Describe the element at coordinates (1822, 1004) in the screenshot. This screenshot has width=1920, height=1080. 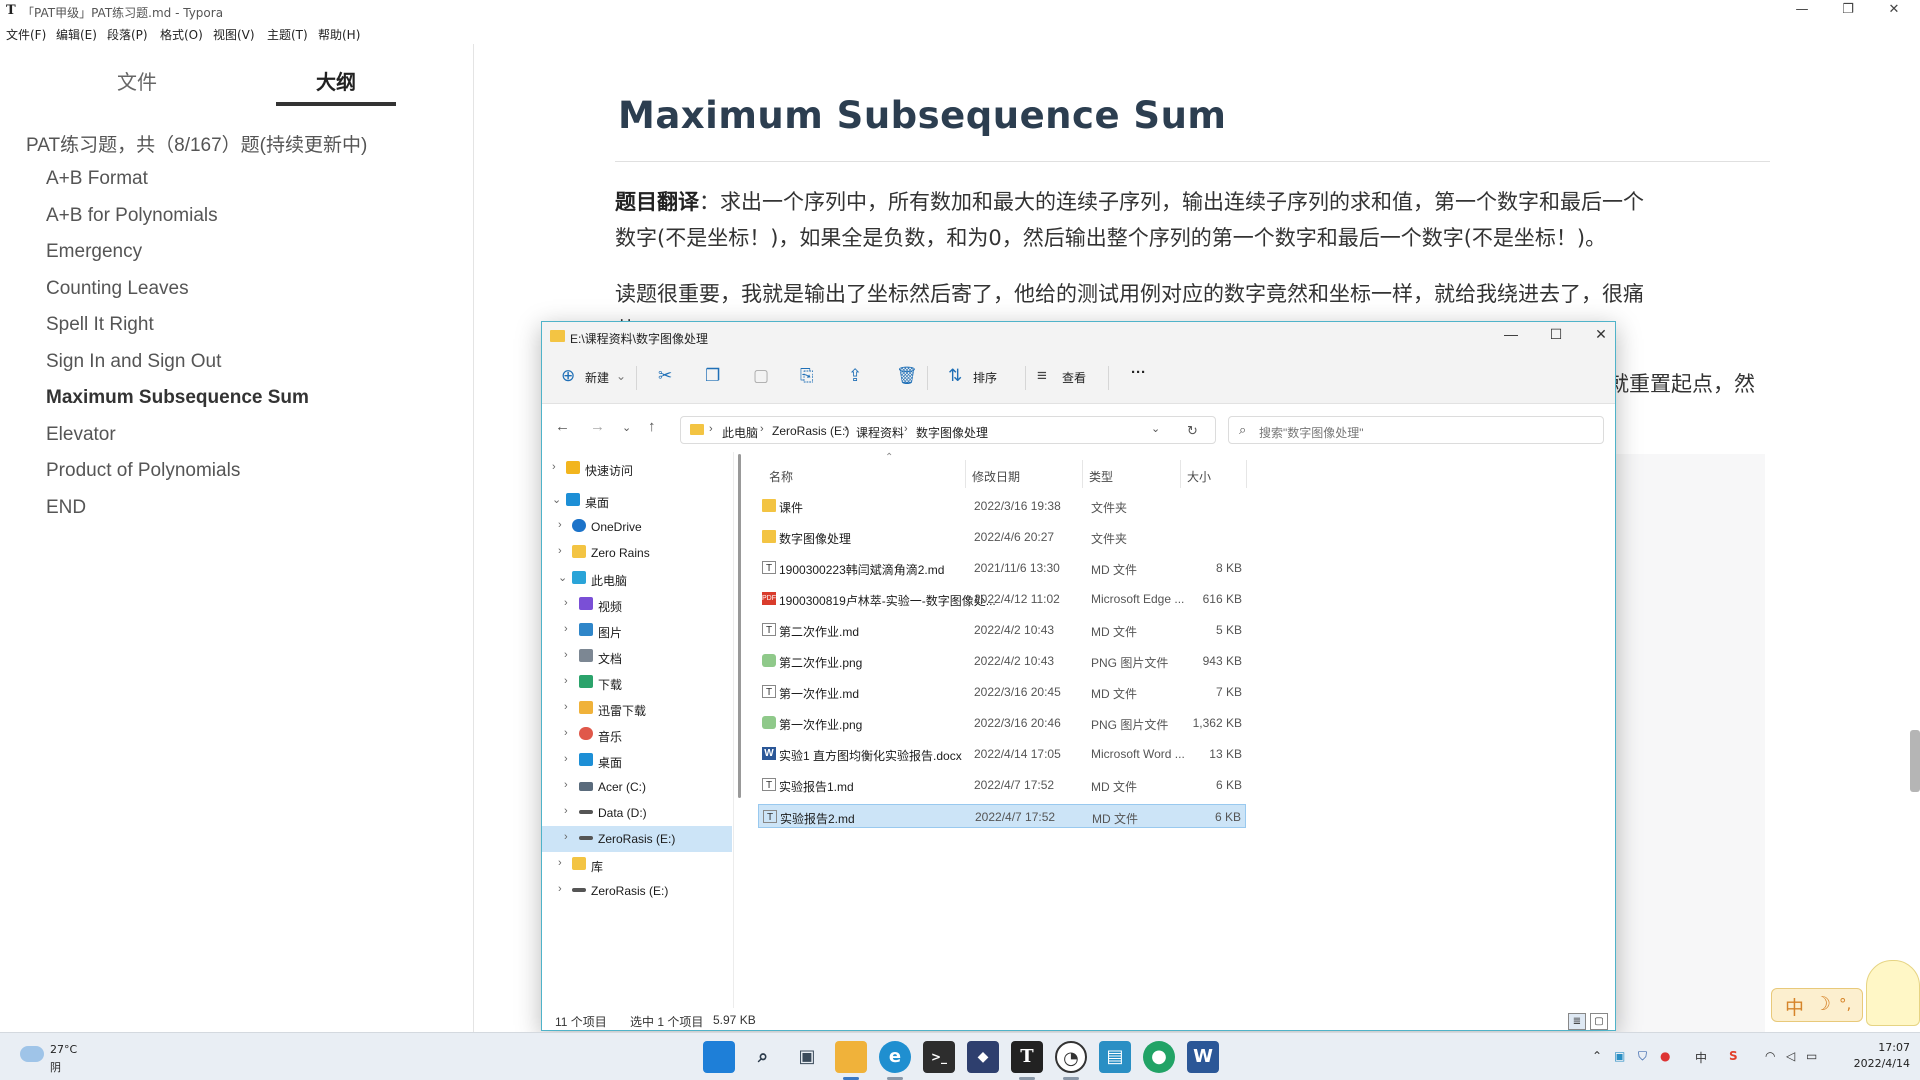
I see `moon-icon: ☽` at that location.